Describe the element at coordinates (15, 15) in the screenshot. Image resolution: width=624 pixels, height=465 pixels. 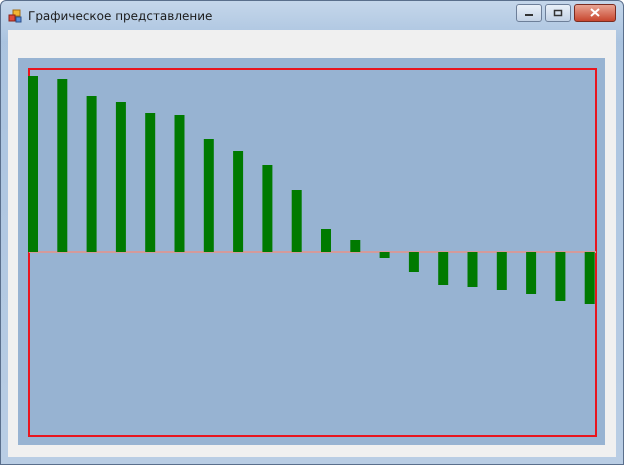
I see `app-icon` at that location.